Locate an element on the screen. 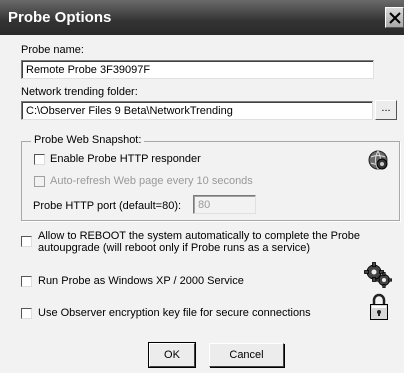 The image size is (404, 373). padlock-icon is located at coordinates (379, 306).